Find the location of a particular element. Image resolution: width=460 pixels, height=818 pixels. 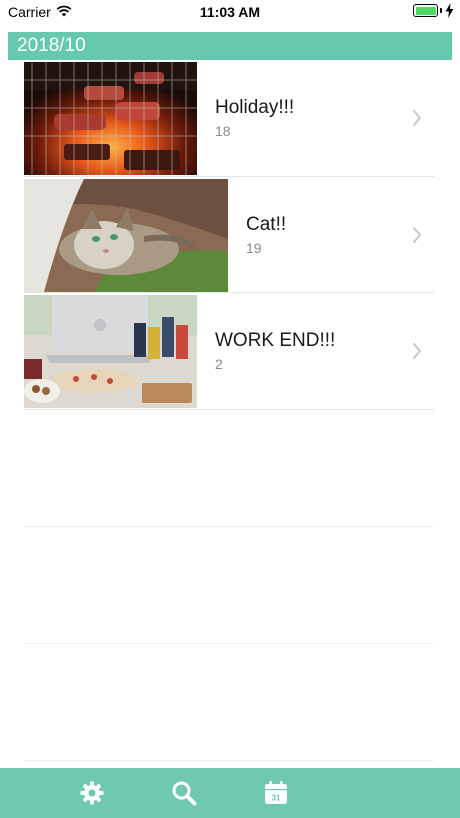

search-icon is located at coordinates (184, 793).